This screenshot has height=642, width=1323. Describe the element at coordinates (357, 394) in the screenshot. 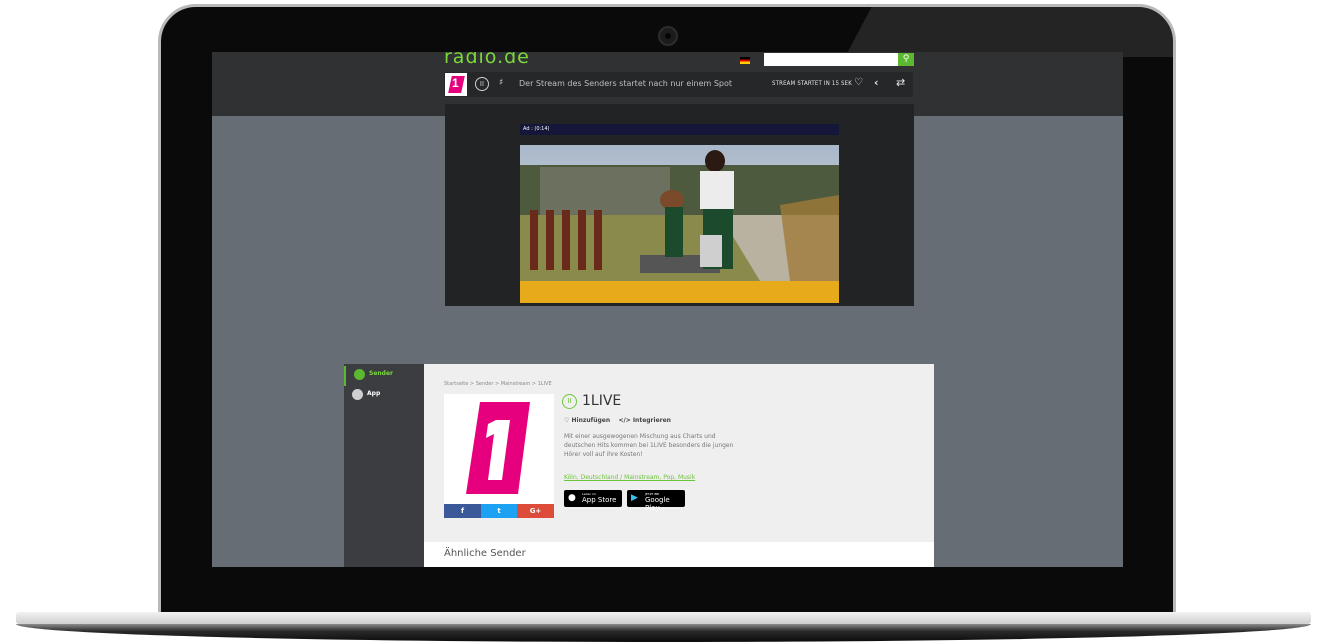

I see `phone-icon` at that location.